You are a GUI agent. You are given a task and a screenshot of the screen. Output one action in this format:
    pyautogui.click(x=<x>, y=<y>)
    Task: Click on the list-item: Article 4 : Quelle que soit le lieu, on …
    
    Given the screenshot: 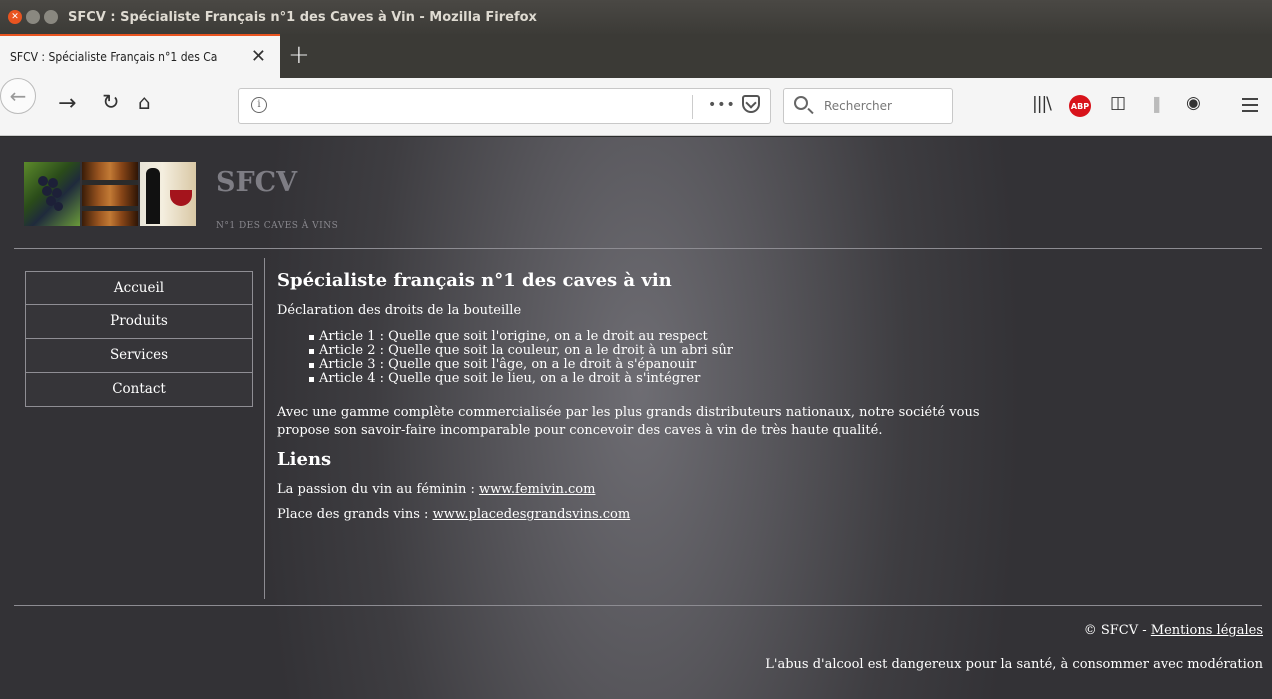 What is the action you would take?
    pyautogui.click(x=683, y=379)
    